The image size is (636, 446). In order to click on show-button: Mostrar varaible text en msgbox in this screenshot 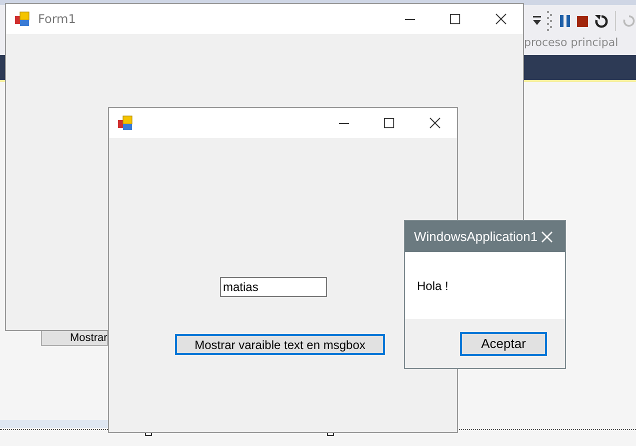, I will do `click(280, 344)`.